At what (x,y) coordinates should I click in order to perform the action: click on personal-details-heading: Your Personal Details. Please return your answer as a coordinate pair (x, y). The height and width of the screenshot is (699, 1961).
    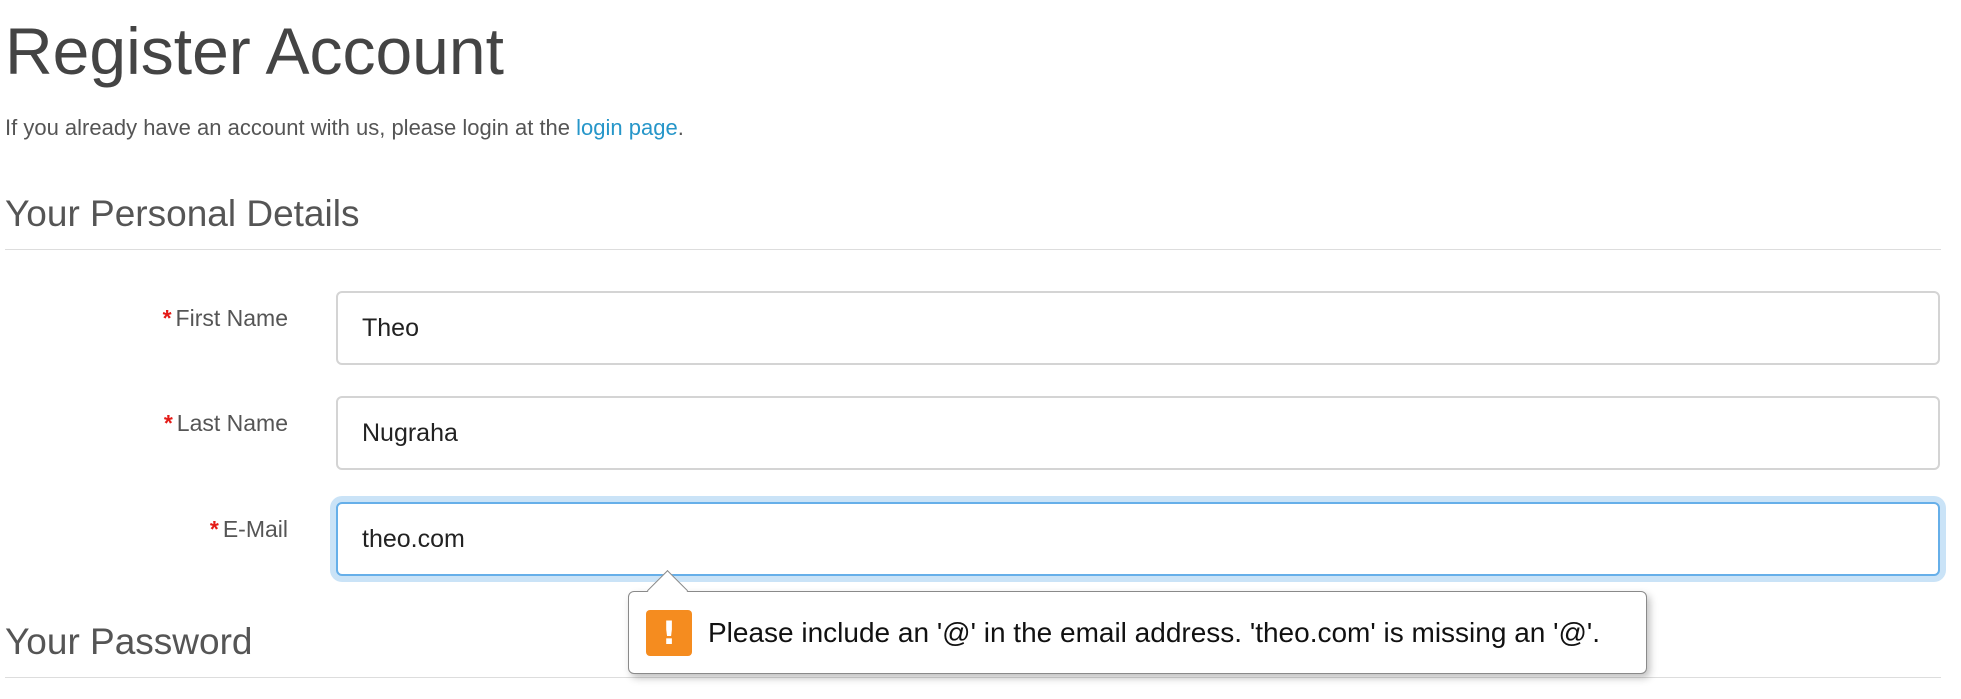
    Looking at the image, I should click on (973, 220).